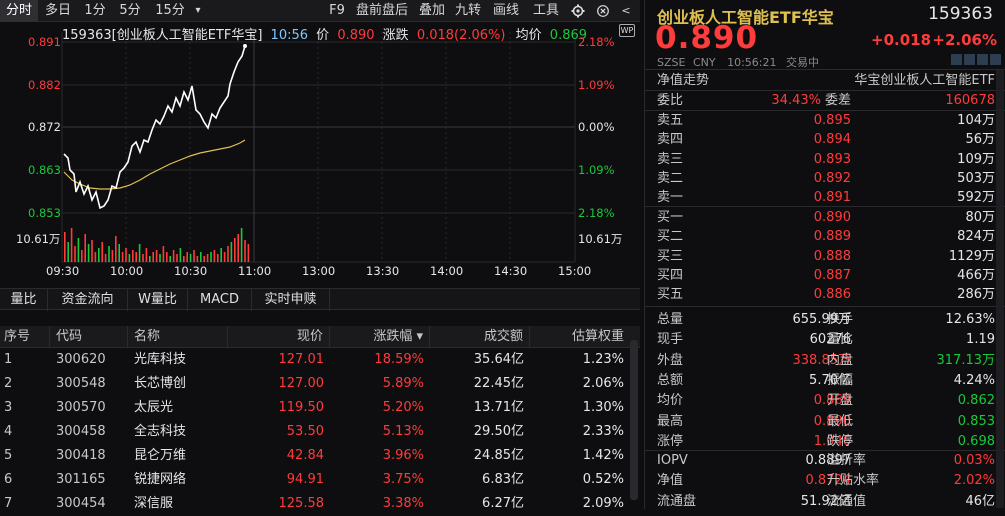  What do you see at coordinates (683, 81) in the screenshot?
I see `nav-trend-link: 净值走势` at bounding box center [683, 81].